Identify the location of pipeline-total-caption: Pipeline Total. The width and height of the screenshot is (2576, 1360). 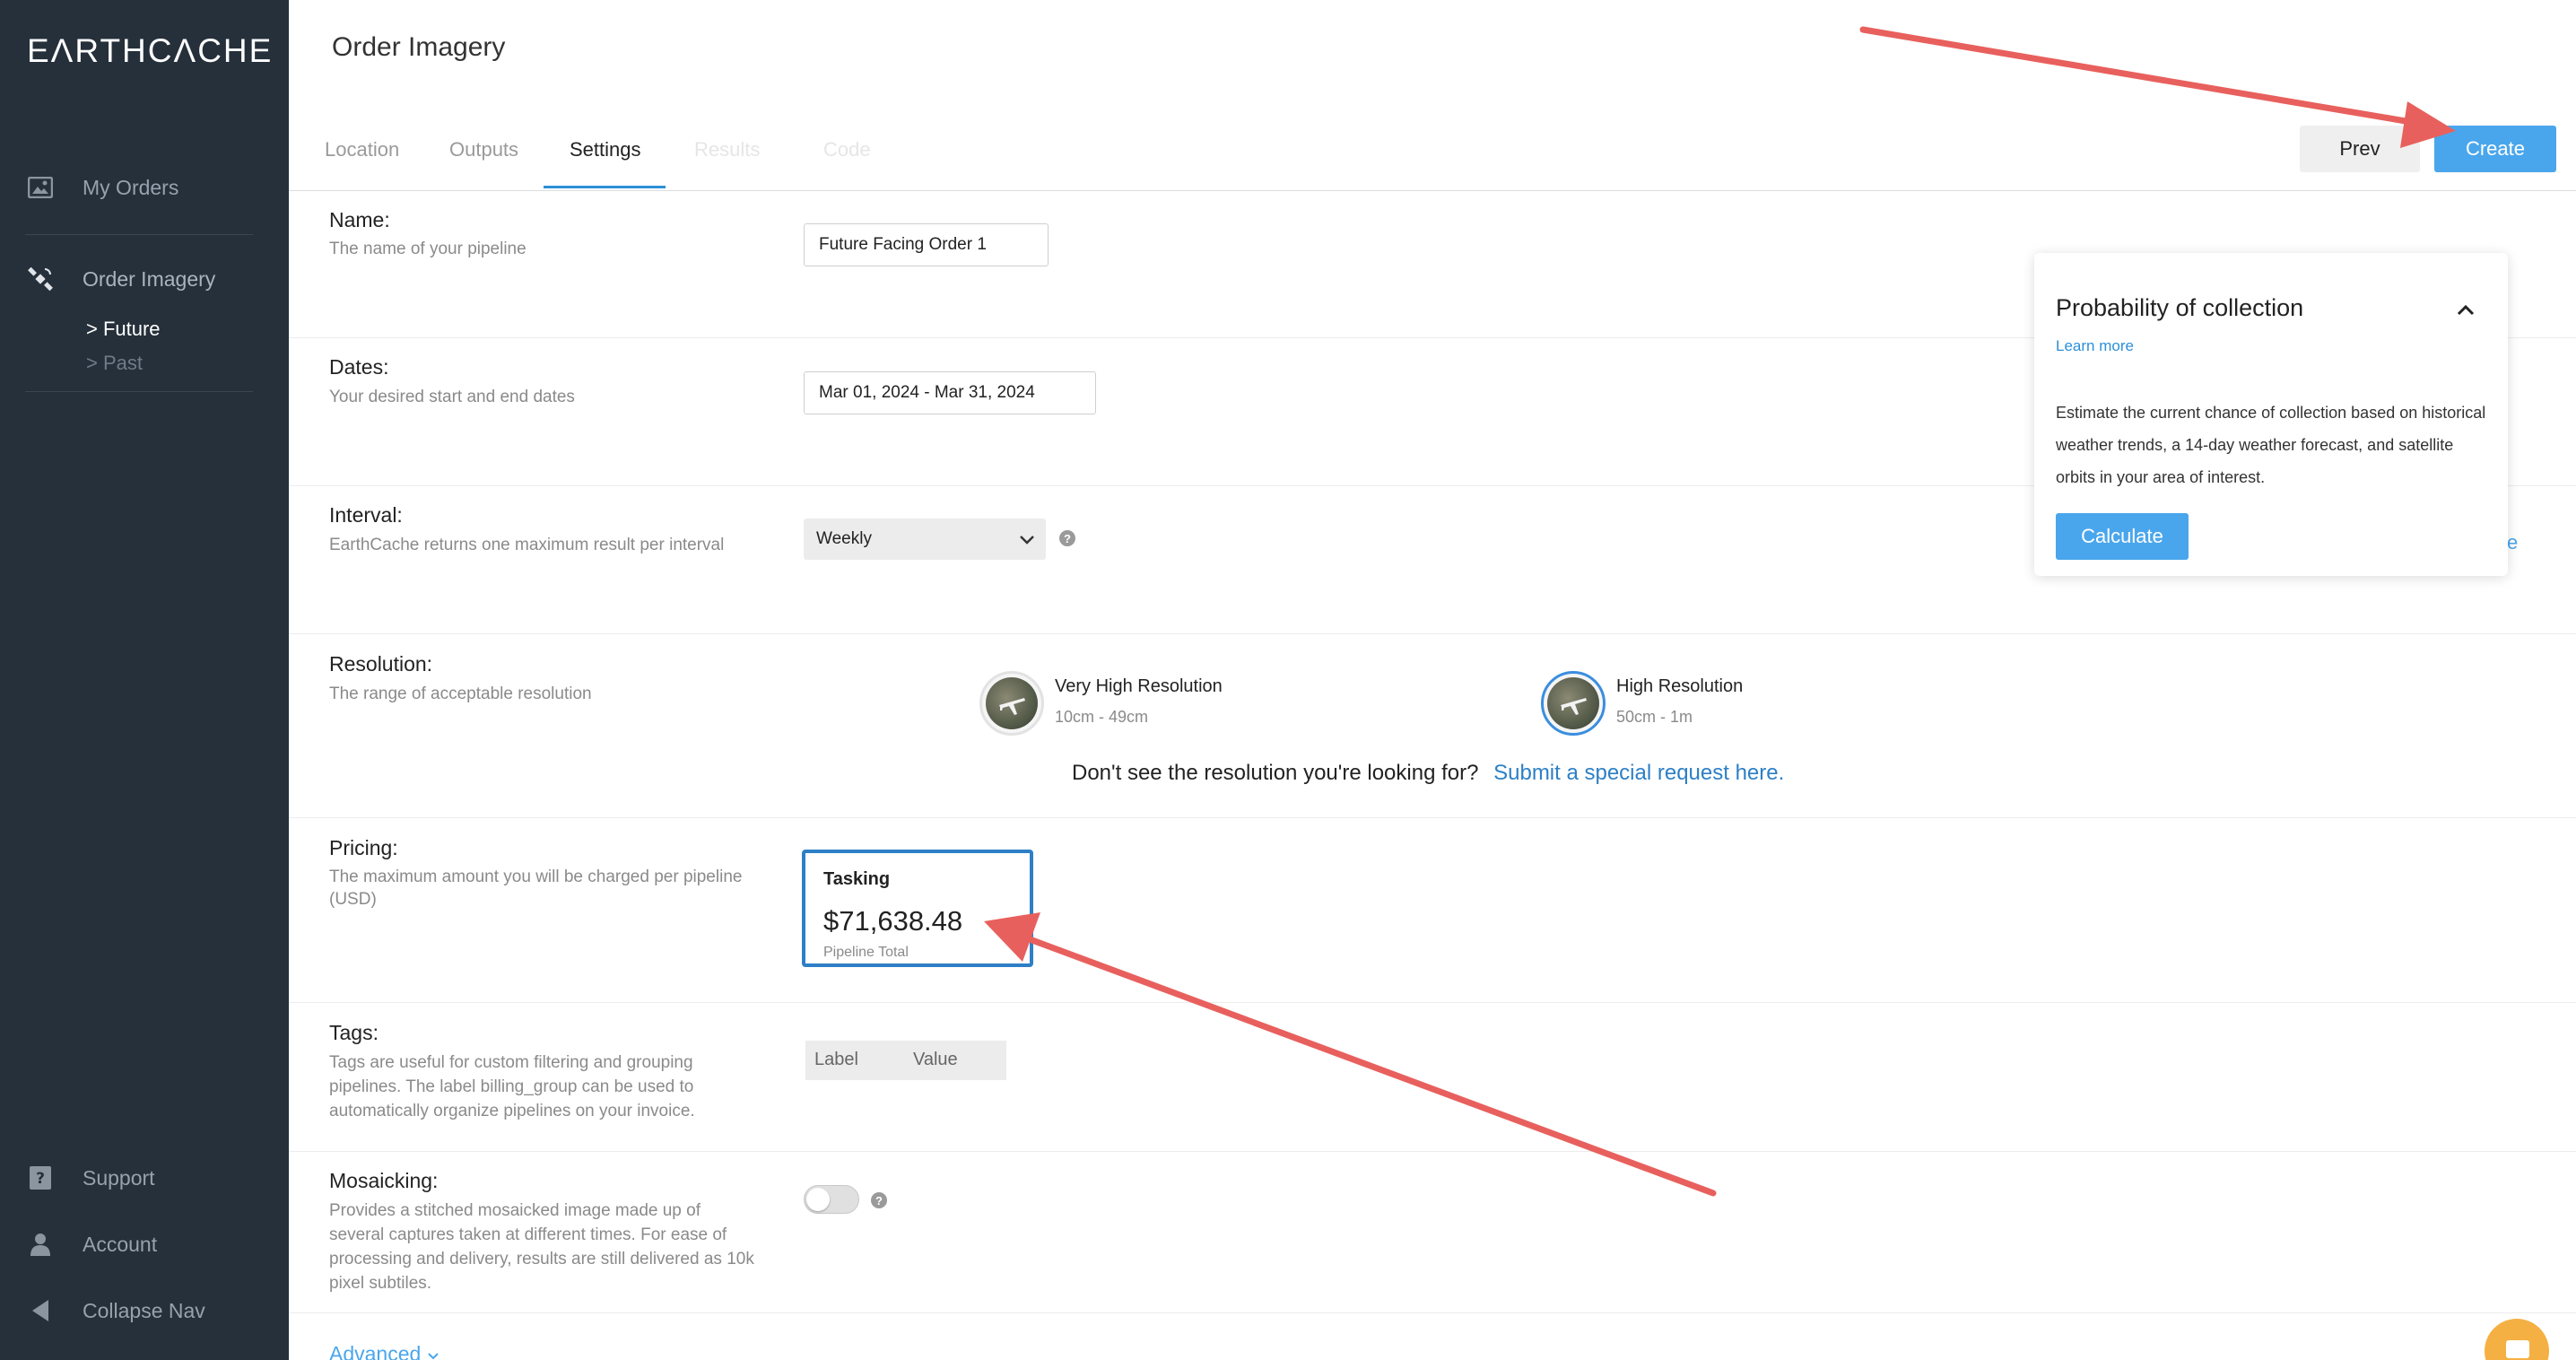
(866, 953).